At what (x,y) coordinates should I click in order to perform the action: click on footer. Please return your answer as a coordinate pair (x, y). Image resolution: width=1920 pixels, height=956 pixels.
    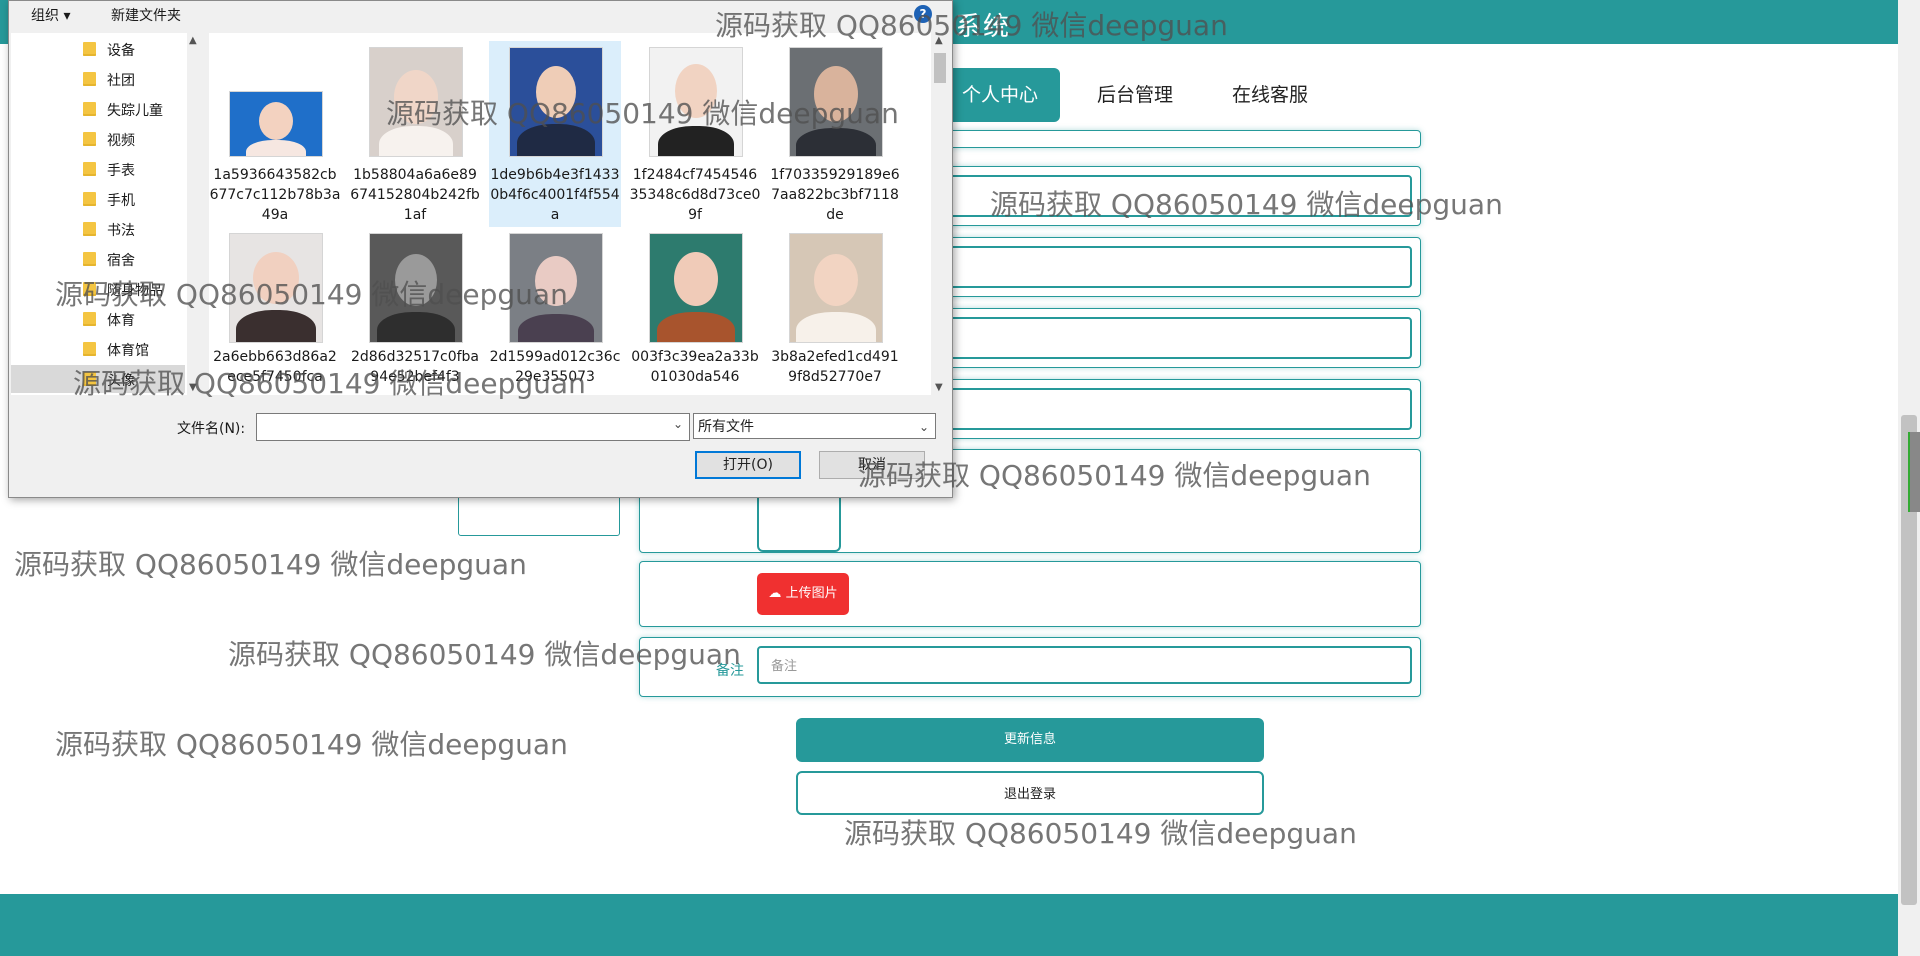
    Looking at the image, I should click on (949, 925).